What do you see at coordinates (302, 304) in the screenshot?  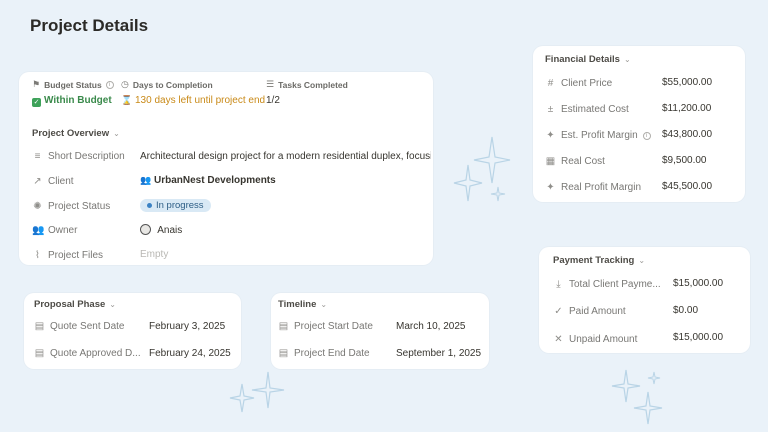 I see `timeline-header: Timeline ⌄` at bounding box center [302, 304].